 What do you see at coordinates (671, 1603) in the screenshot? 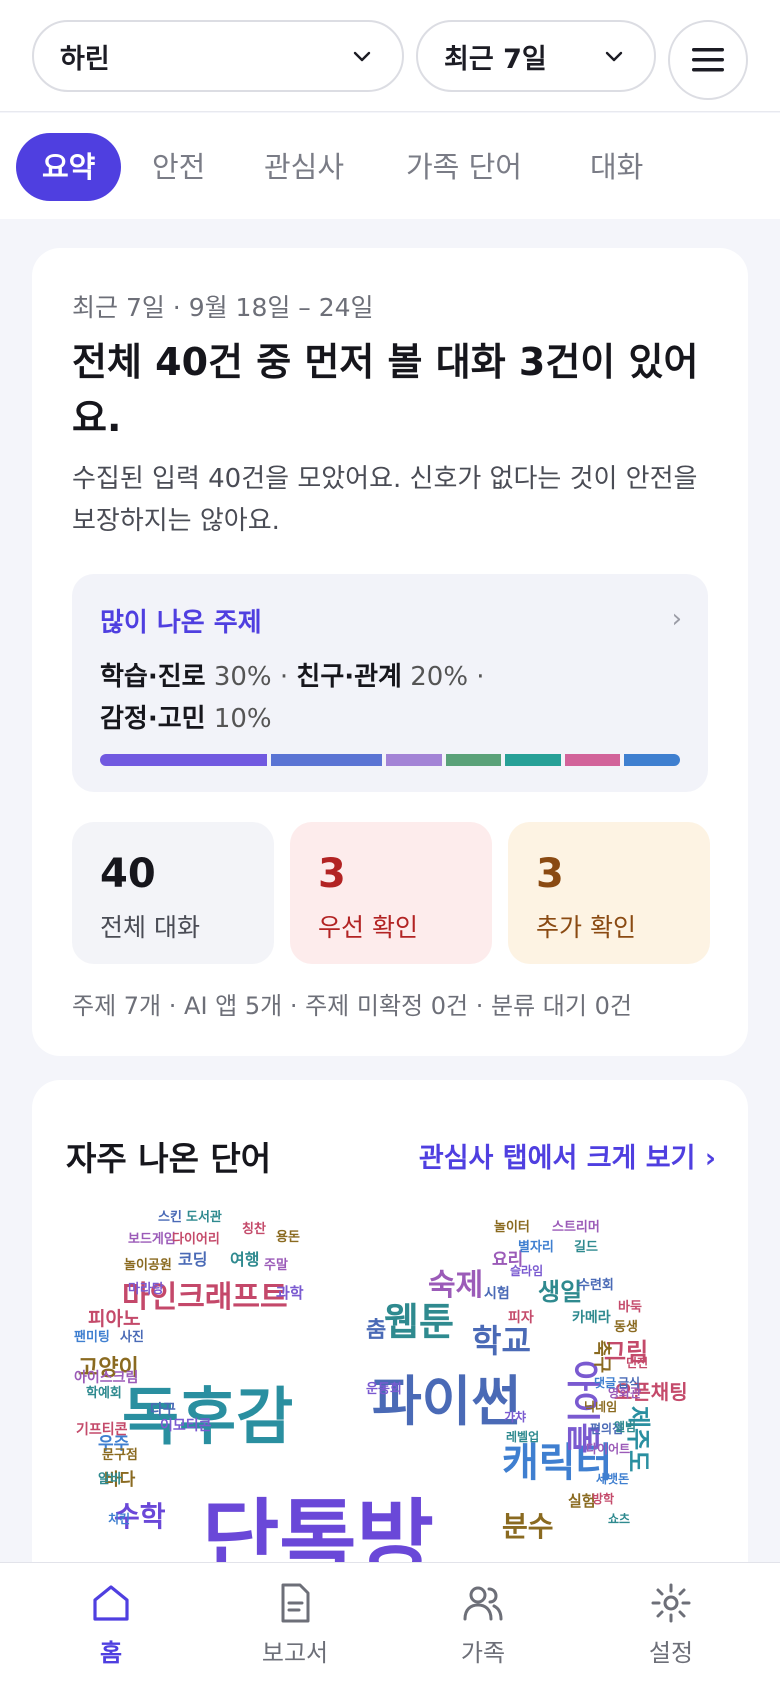
I see `gear-icon` at bounding box center [671, 1603].